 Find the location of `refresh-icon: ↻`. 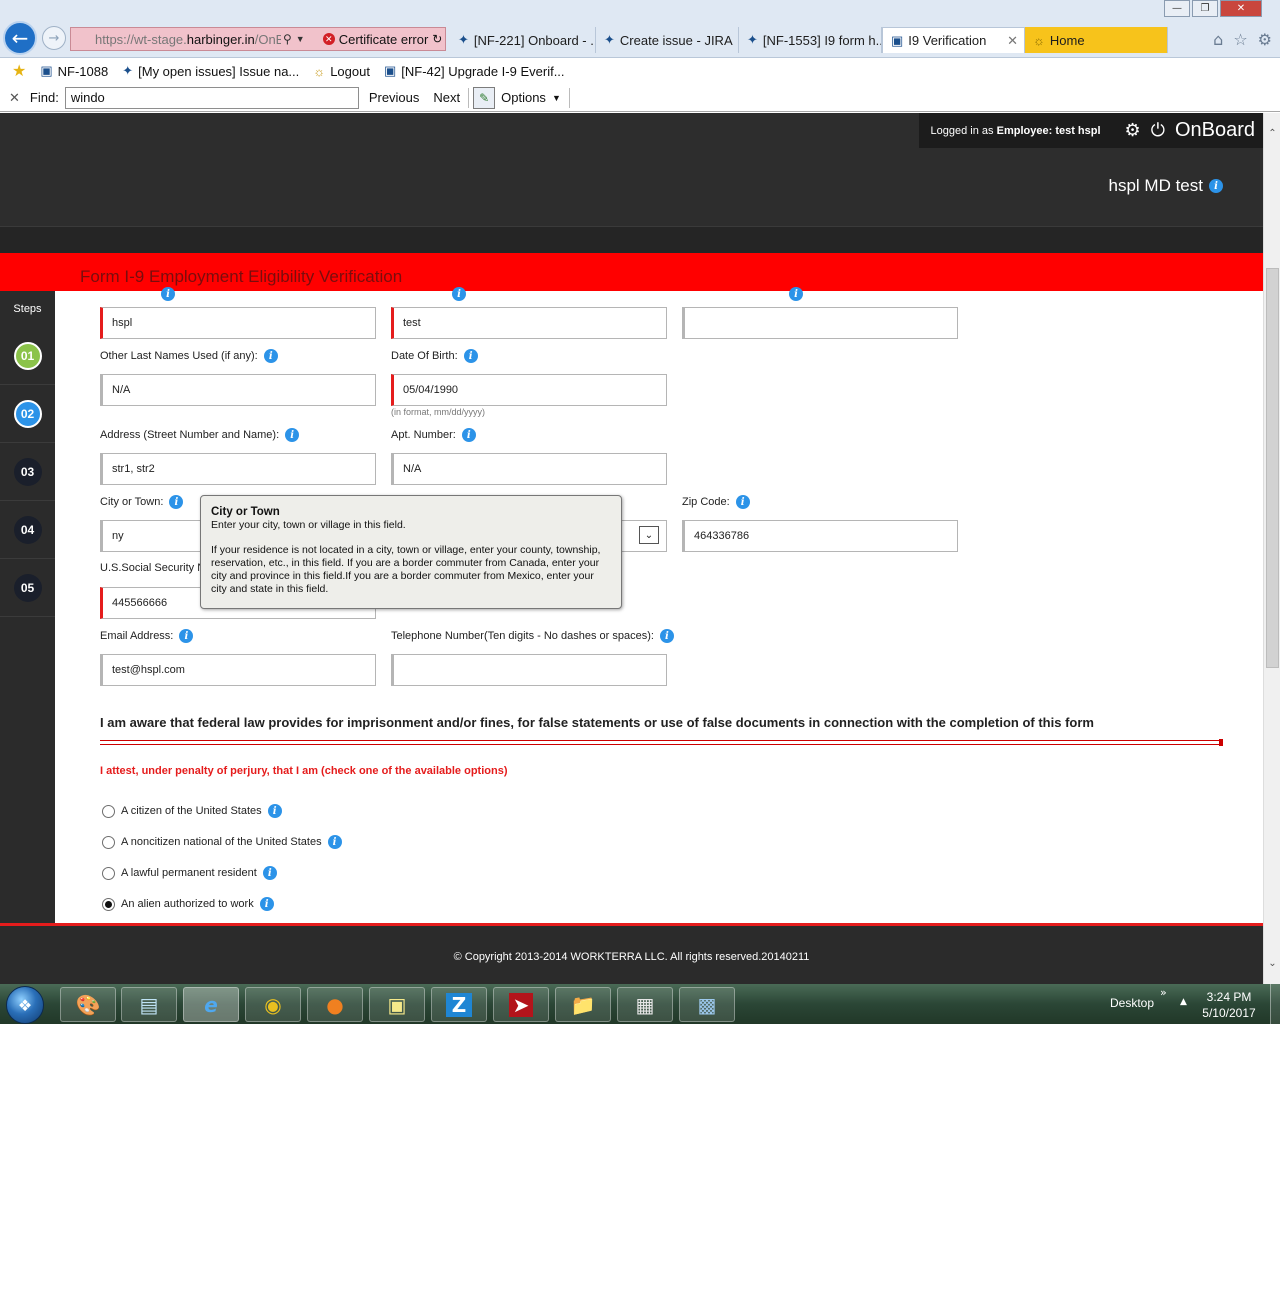

refresh-icon: ↻ is located at coordinates (437, 39).